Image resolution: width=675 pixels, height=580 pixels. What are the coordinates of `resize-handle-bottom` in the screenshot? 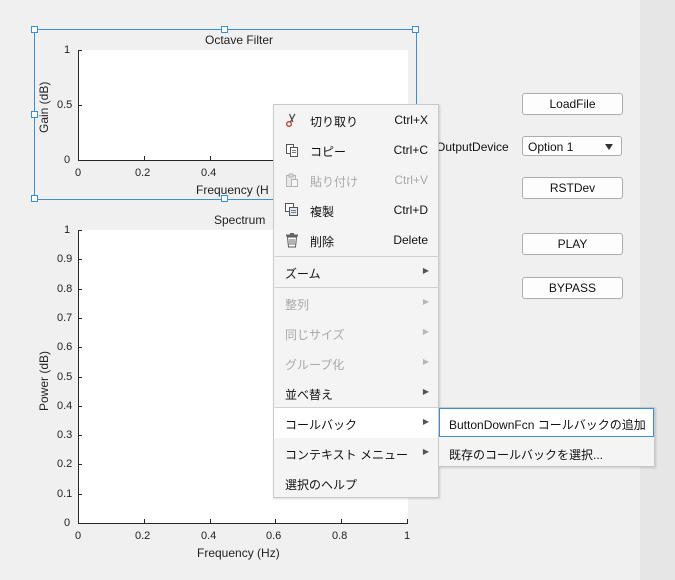 It's located at (224, 198).